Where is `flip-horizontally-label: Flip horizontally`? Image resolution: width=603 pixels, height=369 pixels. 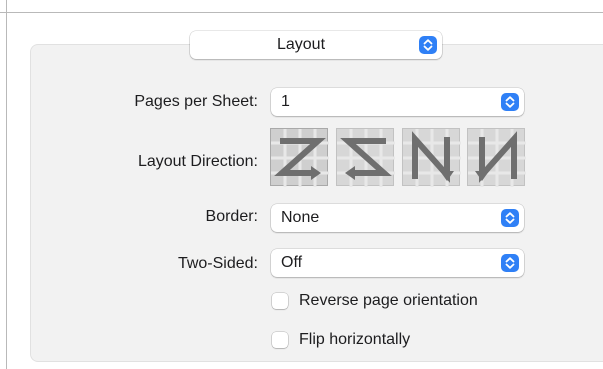 flip-horizontally-label: Flip horizontally is located at coordinates (355, 339).